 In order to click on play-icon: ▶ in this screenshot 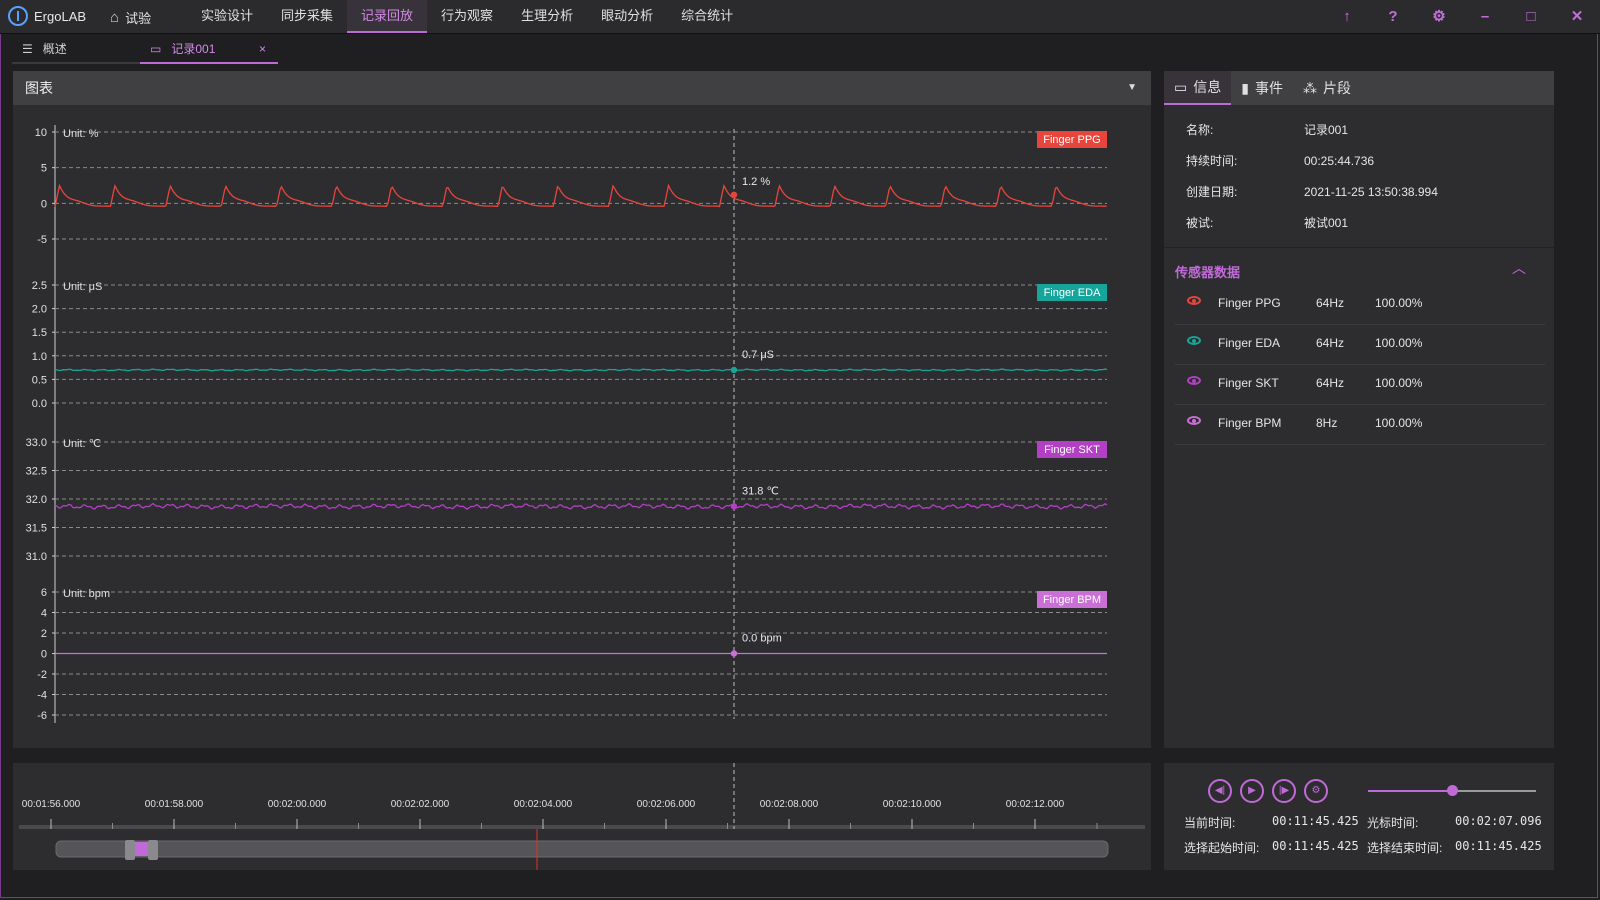, I will do `click(1252, 791)`.